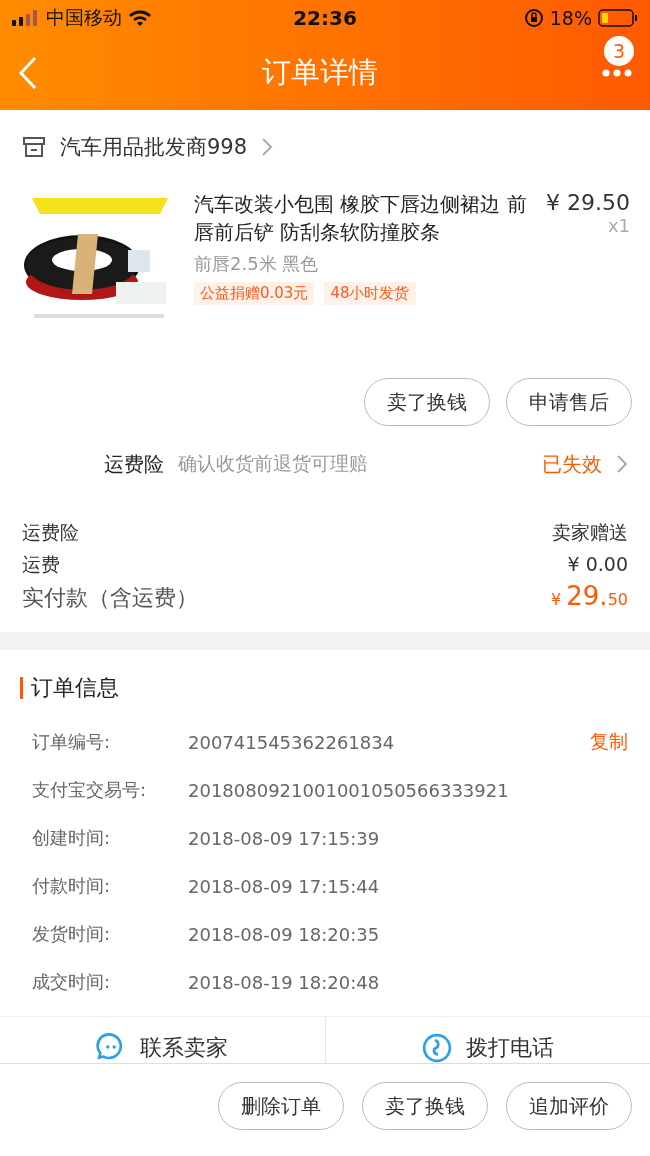 This screenshot has height=1156, width=650. Describe the element at coordinates (154, 147) in the screenshot. I see `shop-name: 汽车用品批发商998` at that location.